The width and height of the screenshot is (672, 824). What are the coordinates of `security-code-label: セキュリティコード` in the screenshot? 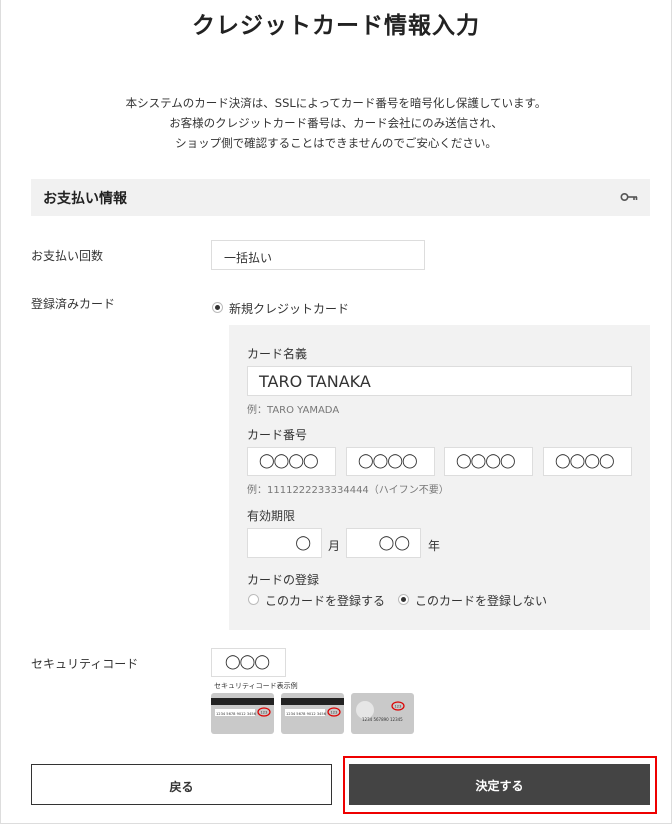 It's located at (85, 664).